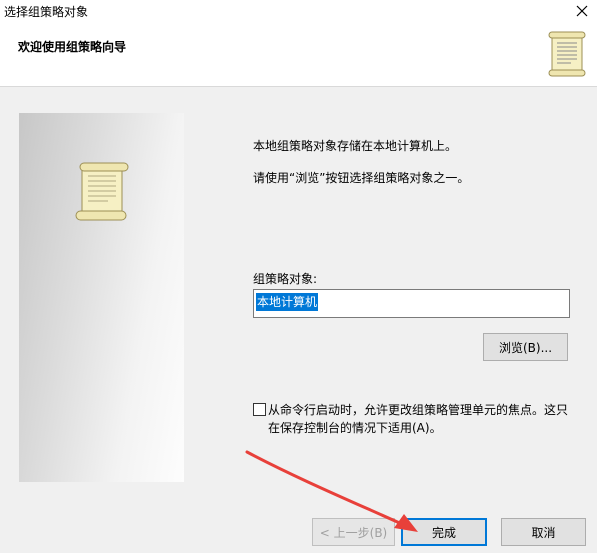 This screenshot has height=553, width=597. I want to click on gpo-input: 本地计算机, so click(411, 303).